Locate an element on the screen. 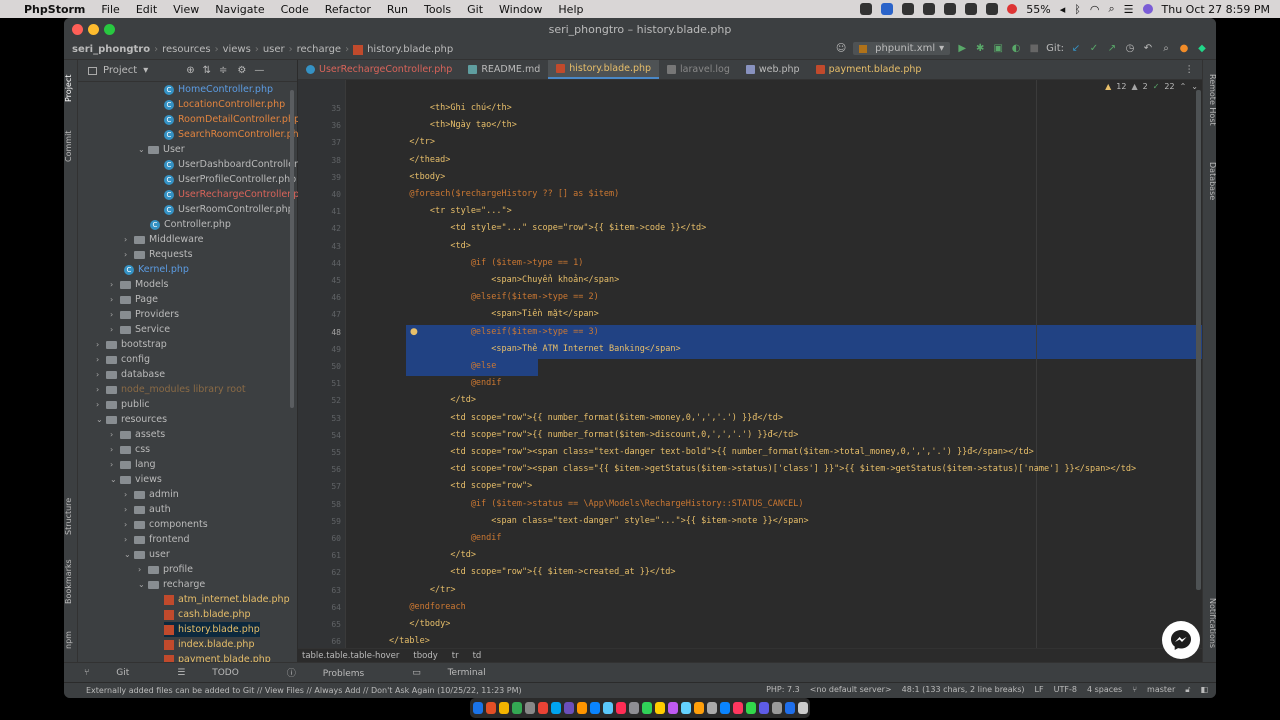 Image resolution: width=1280 pixels, height=720 pixels. run-icon: ▶ is located at coordinates (962, 49).